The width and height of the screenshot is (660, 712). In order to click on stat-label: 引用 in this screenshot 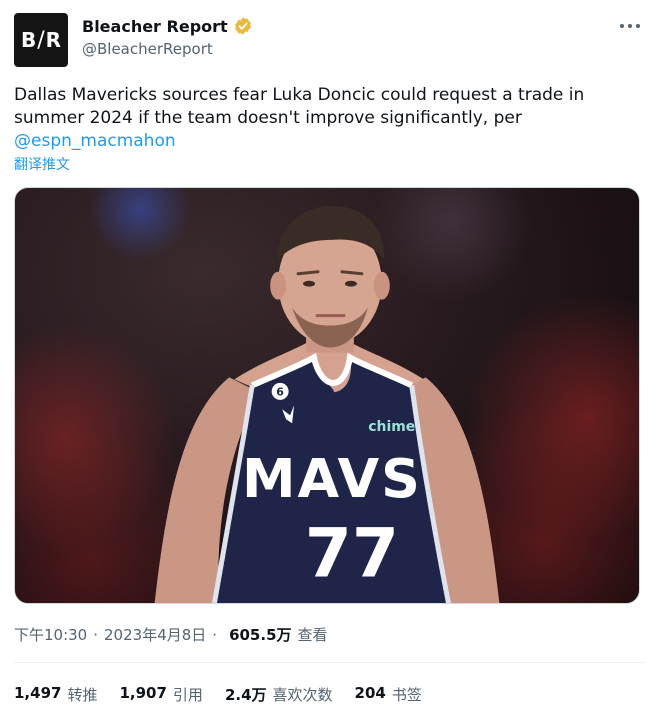, I will do `click(187, 695)`.